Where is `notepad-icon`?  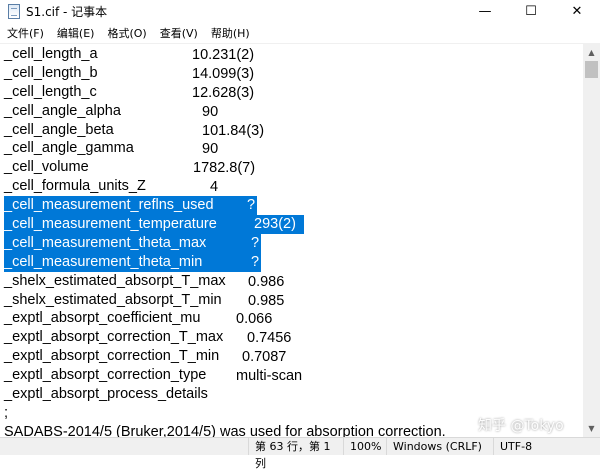
notepad-icon is located at coordinates (14, 11).